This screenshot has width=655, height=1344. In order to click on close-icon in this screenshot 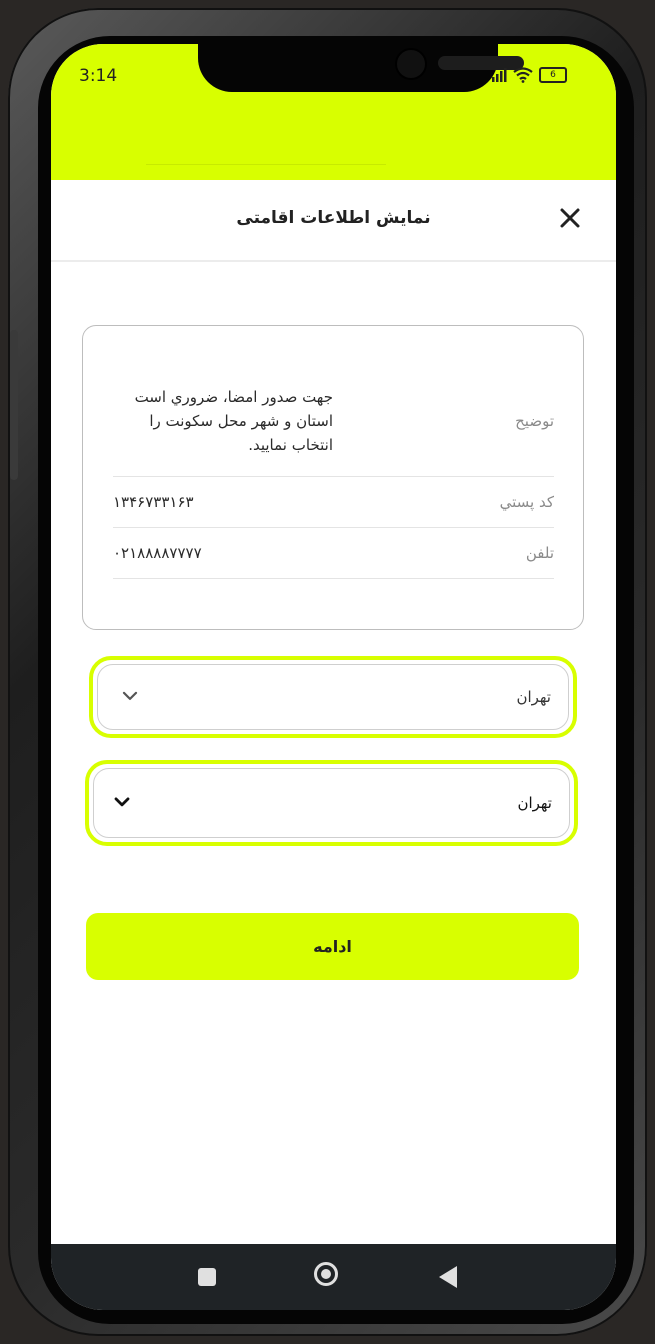, I will do `click(570, 218)`.